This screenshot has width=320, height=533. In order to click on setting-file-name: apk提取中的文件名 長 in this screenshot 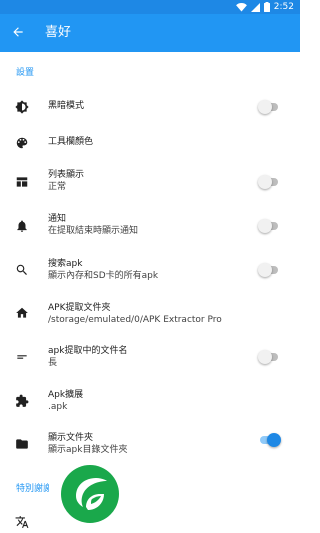, I will do `click(150, 359)`.